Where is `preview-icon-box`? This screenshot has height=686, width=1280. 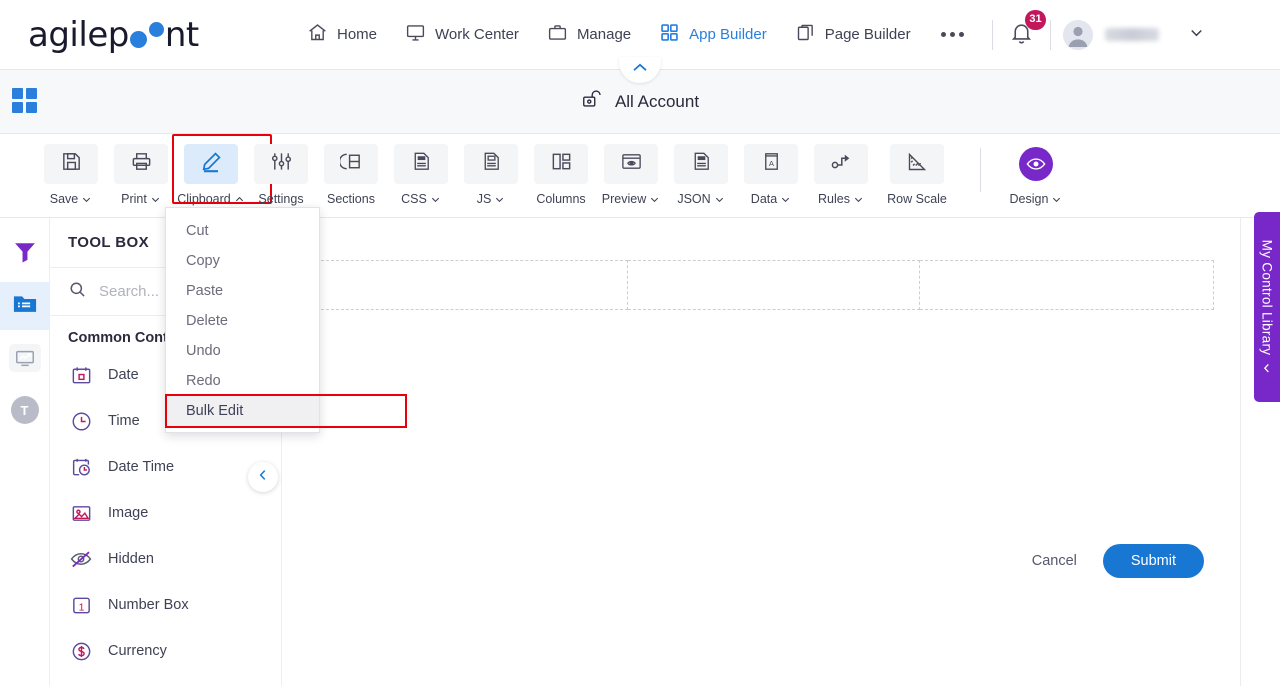 preview-icon-box is located at coordinates (631, 164).